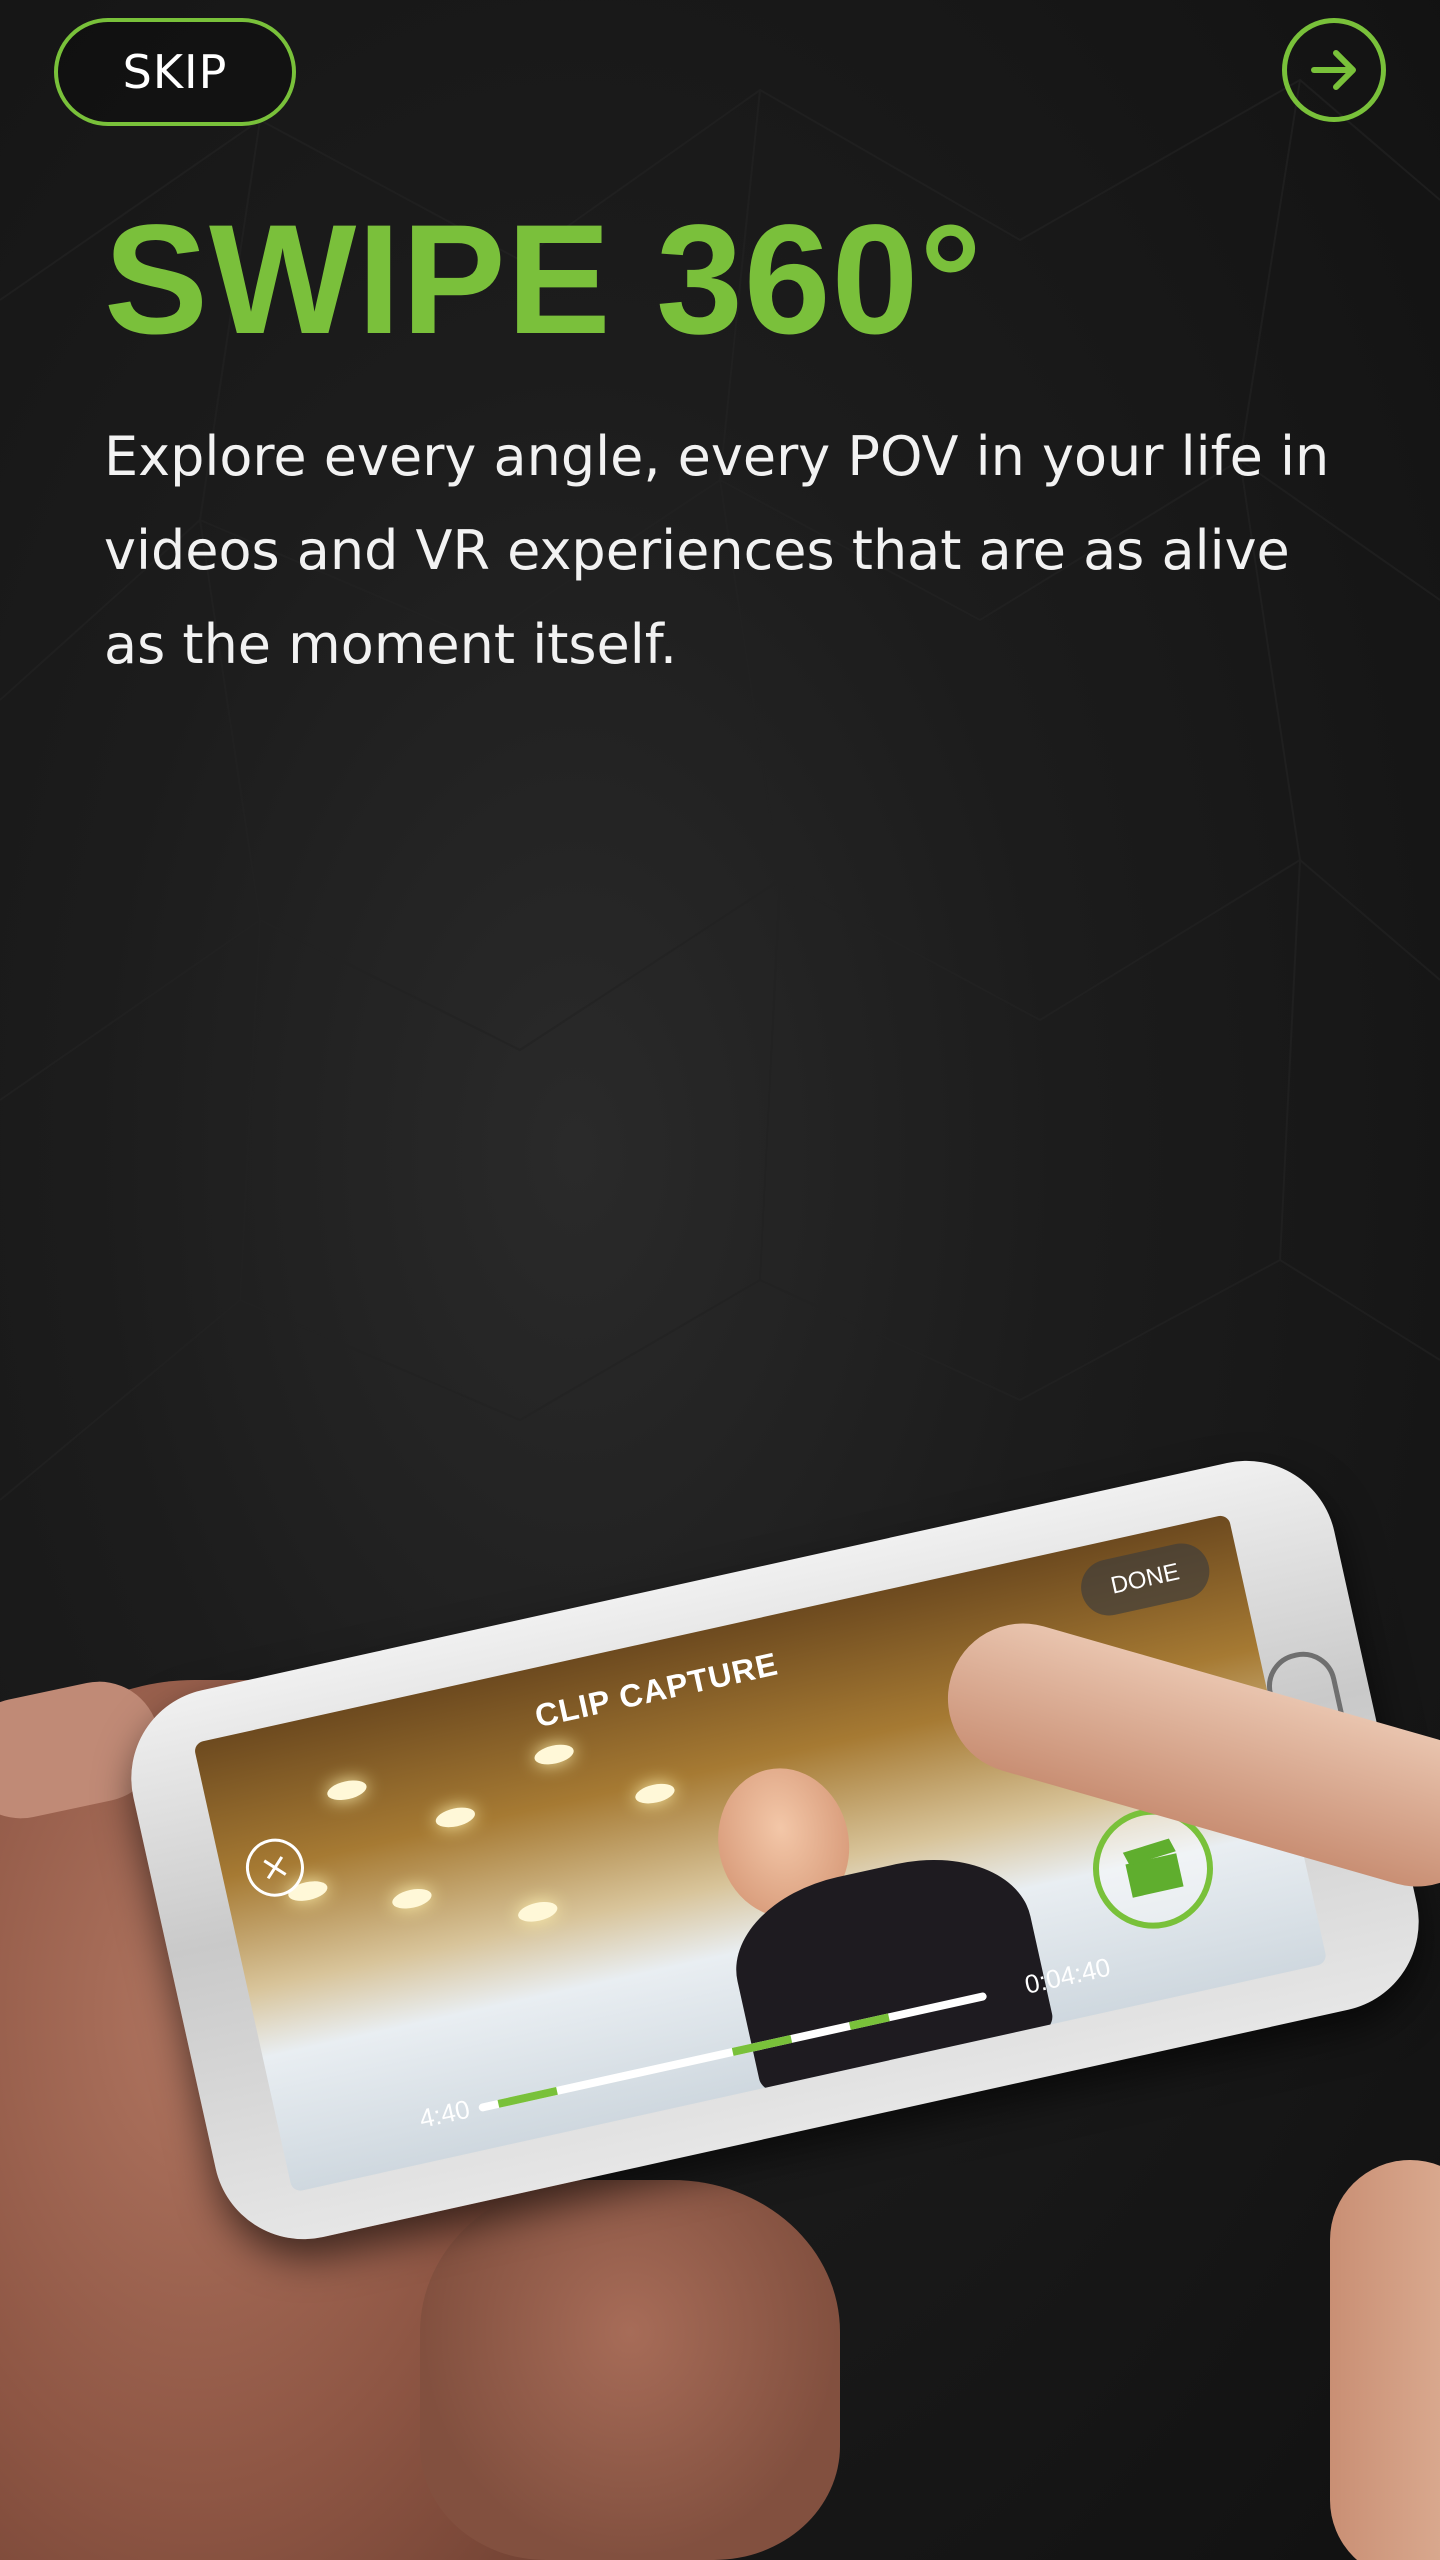 The image size is (1440, 2560). I want to click on clapperboard-icon, so click(1153, 1868).